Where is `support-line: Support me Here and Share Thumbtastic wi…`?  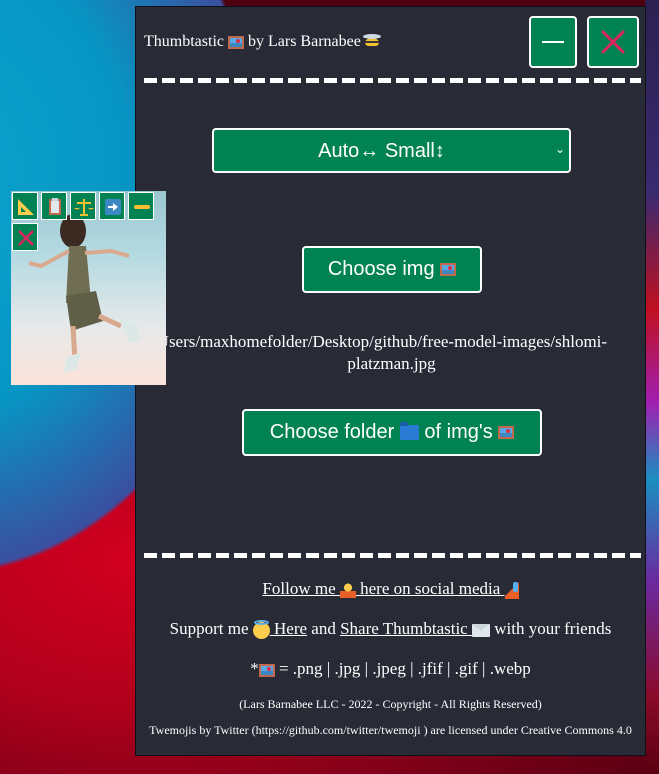
support-line: Support me Here and Share Thumbtastic wi… is located at coordinates (390, 629).